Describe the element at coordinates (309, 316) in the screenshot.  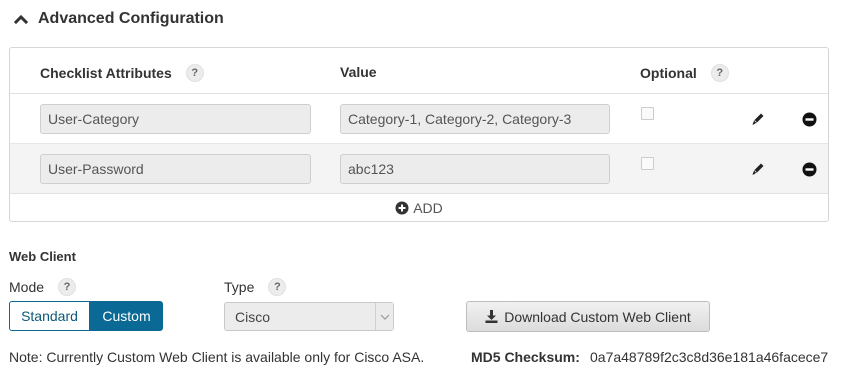
I see `type-select: Cisco` at that location.